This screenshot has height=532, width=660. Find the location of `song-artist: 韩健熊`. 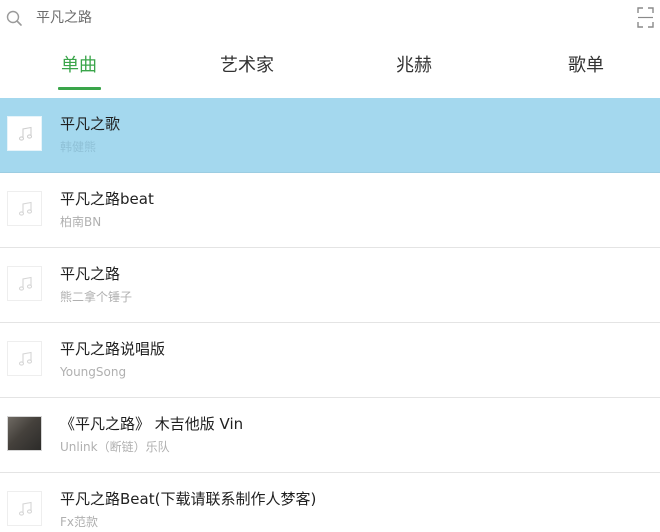

song-artist: 韩健熊 is located at coordinates (78, 147).